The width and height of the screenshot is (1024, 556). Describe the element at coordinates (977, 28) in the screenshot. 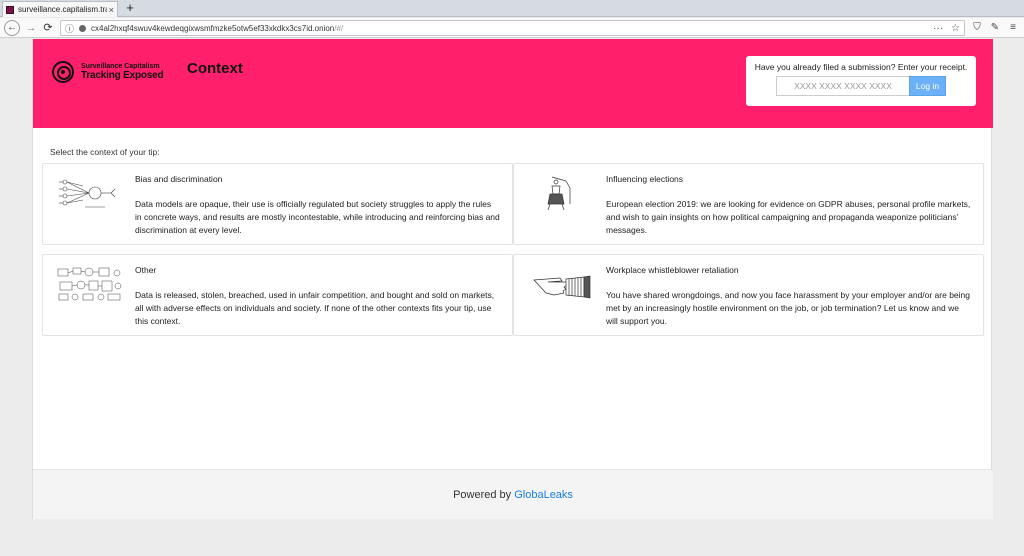

I see `shield-icon: ⛉` at that location.